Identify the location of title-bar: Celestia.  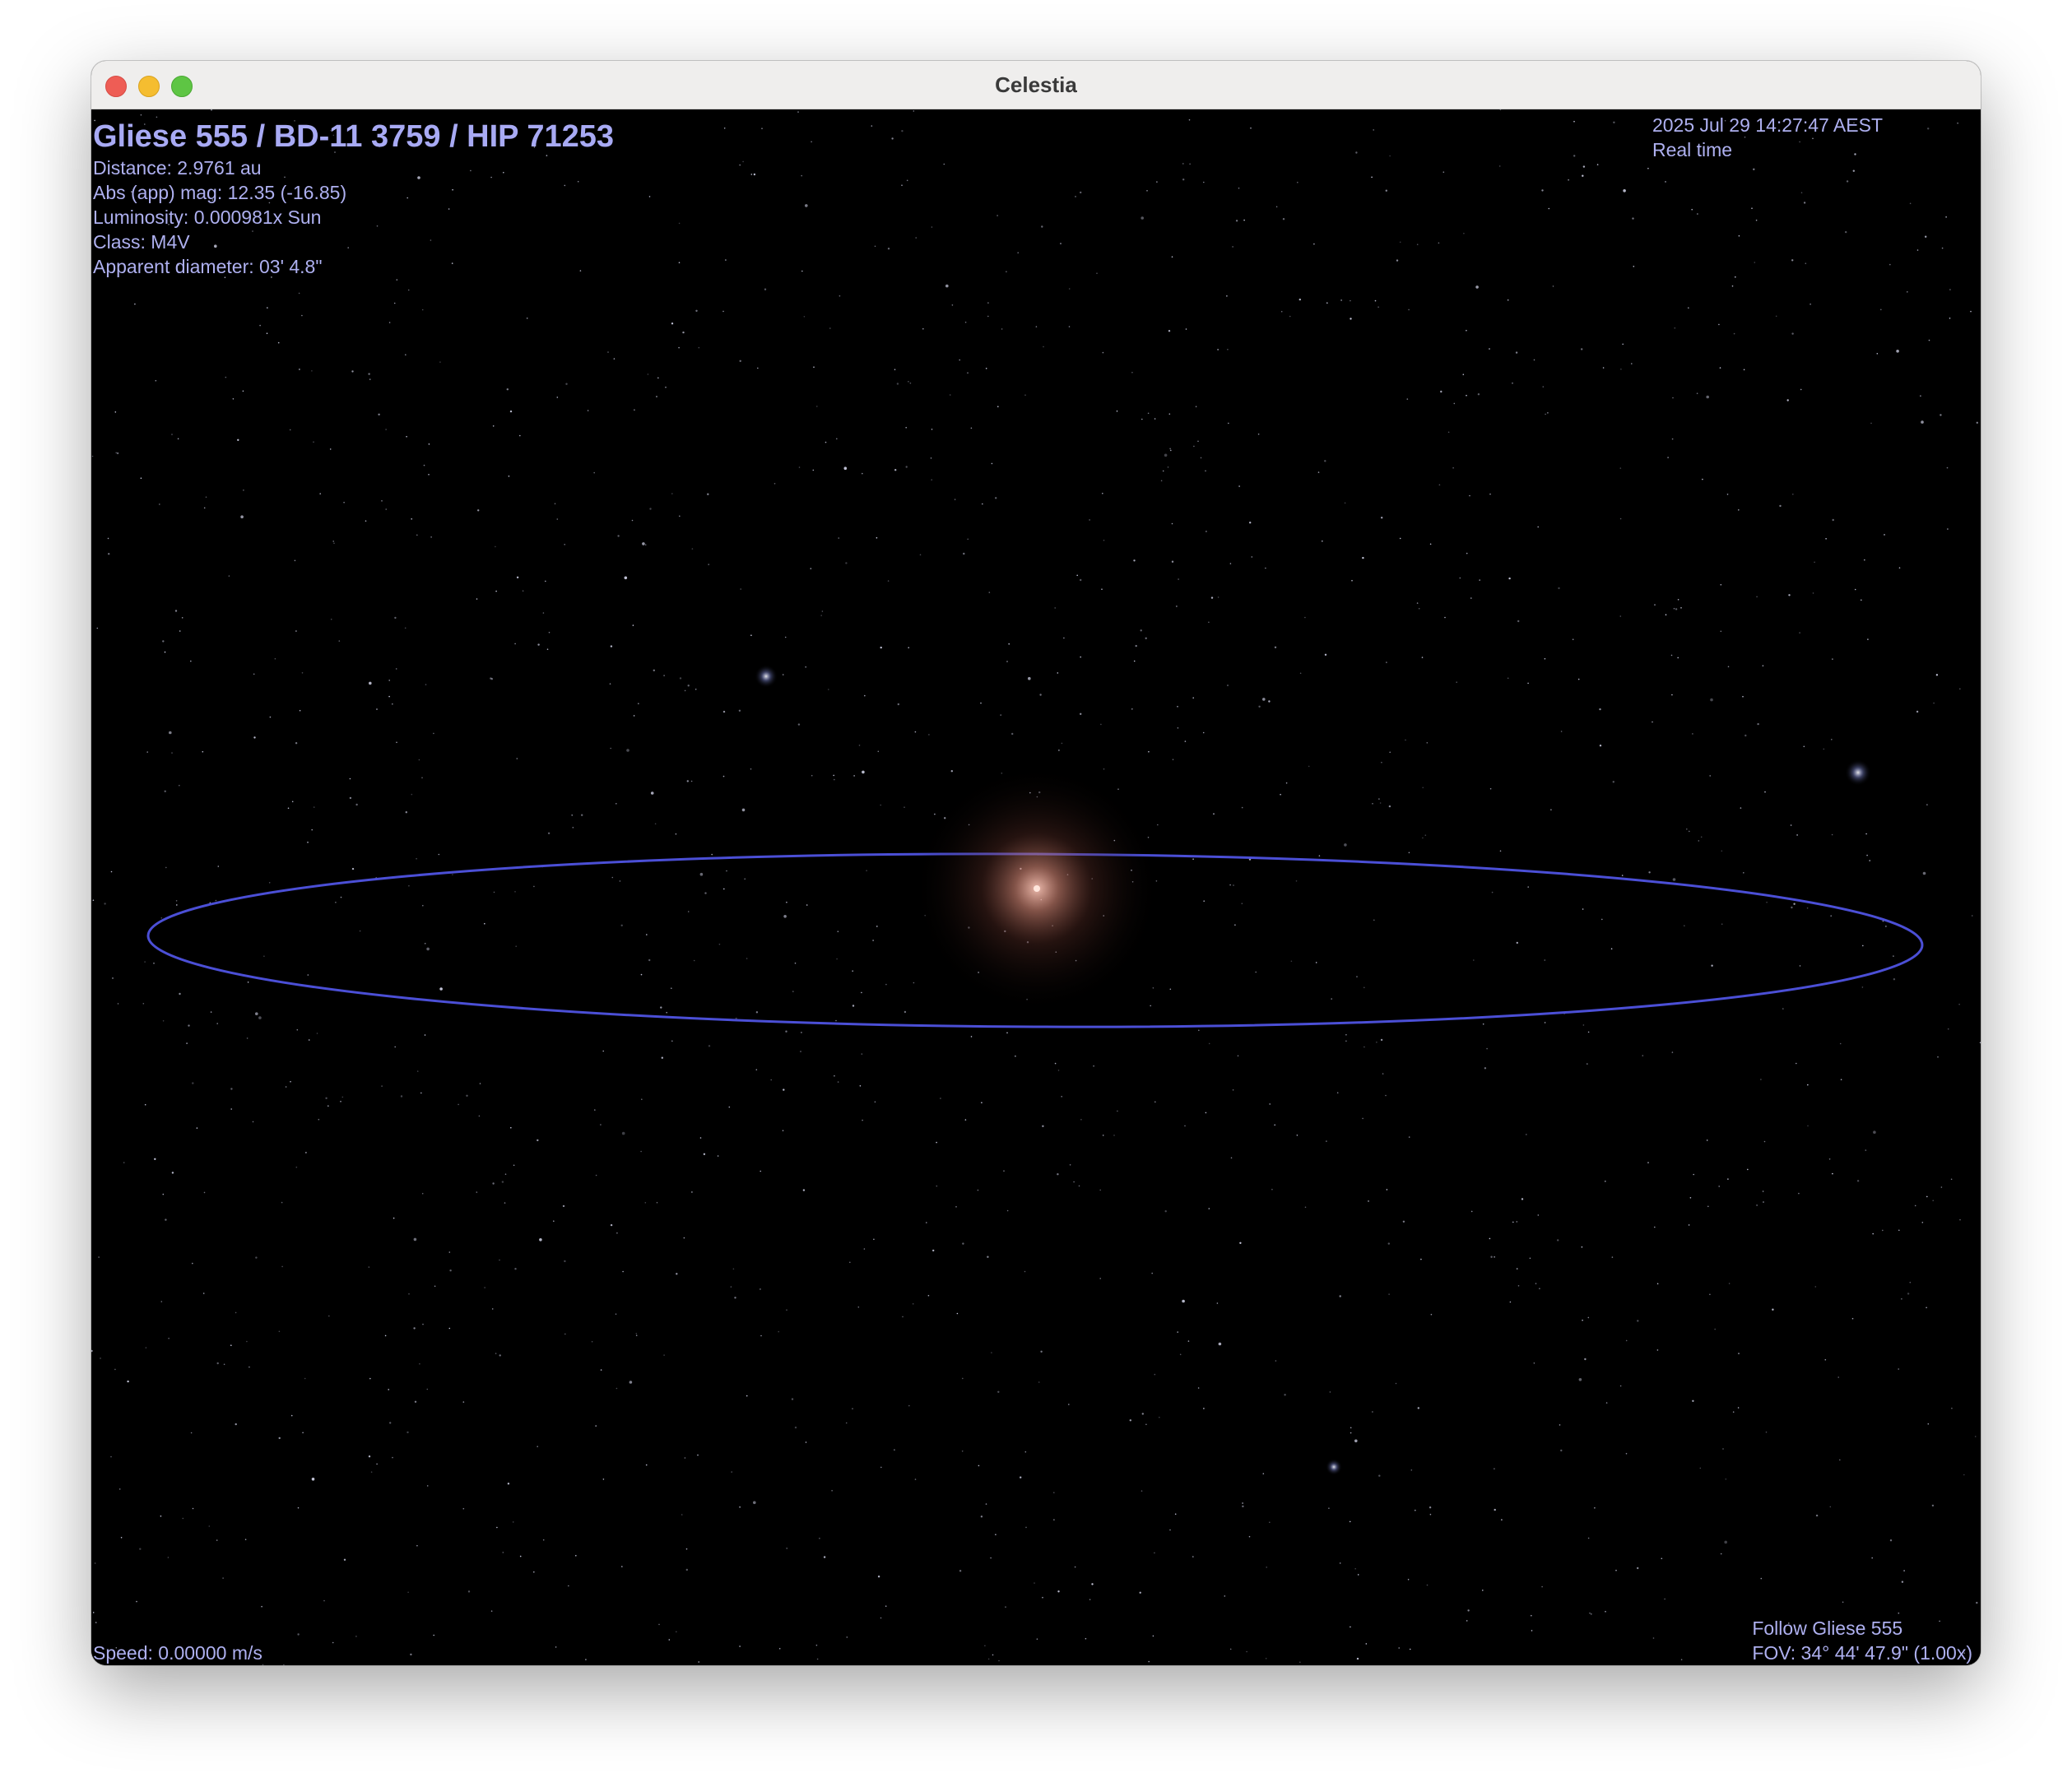
(1036, 85).